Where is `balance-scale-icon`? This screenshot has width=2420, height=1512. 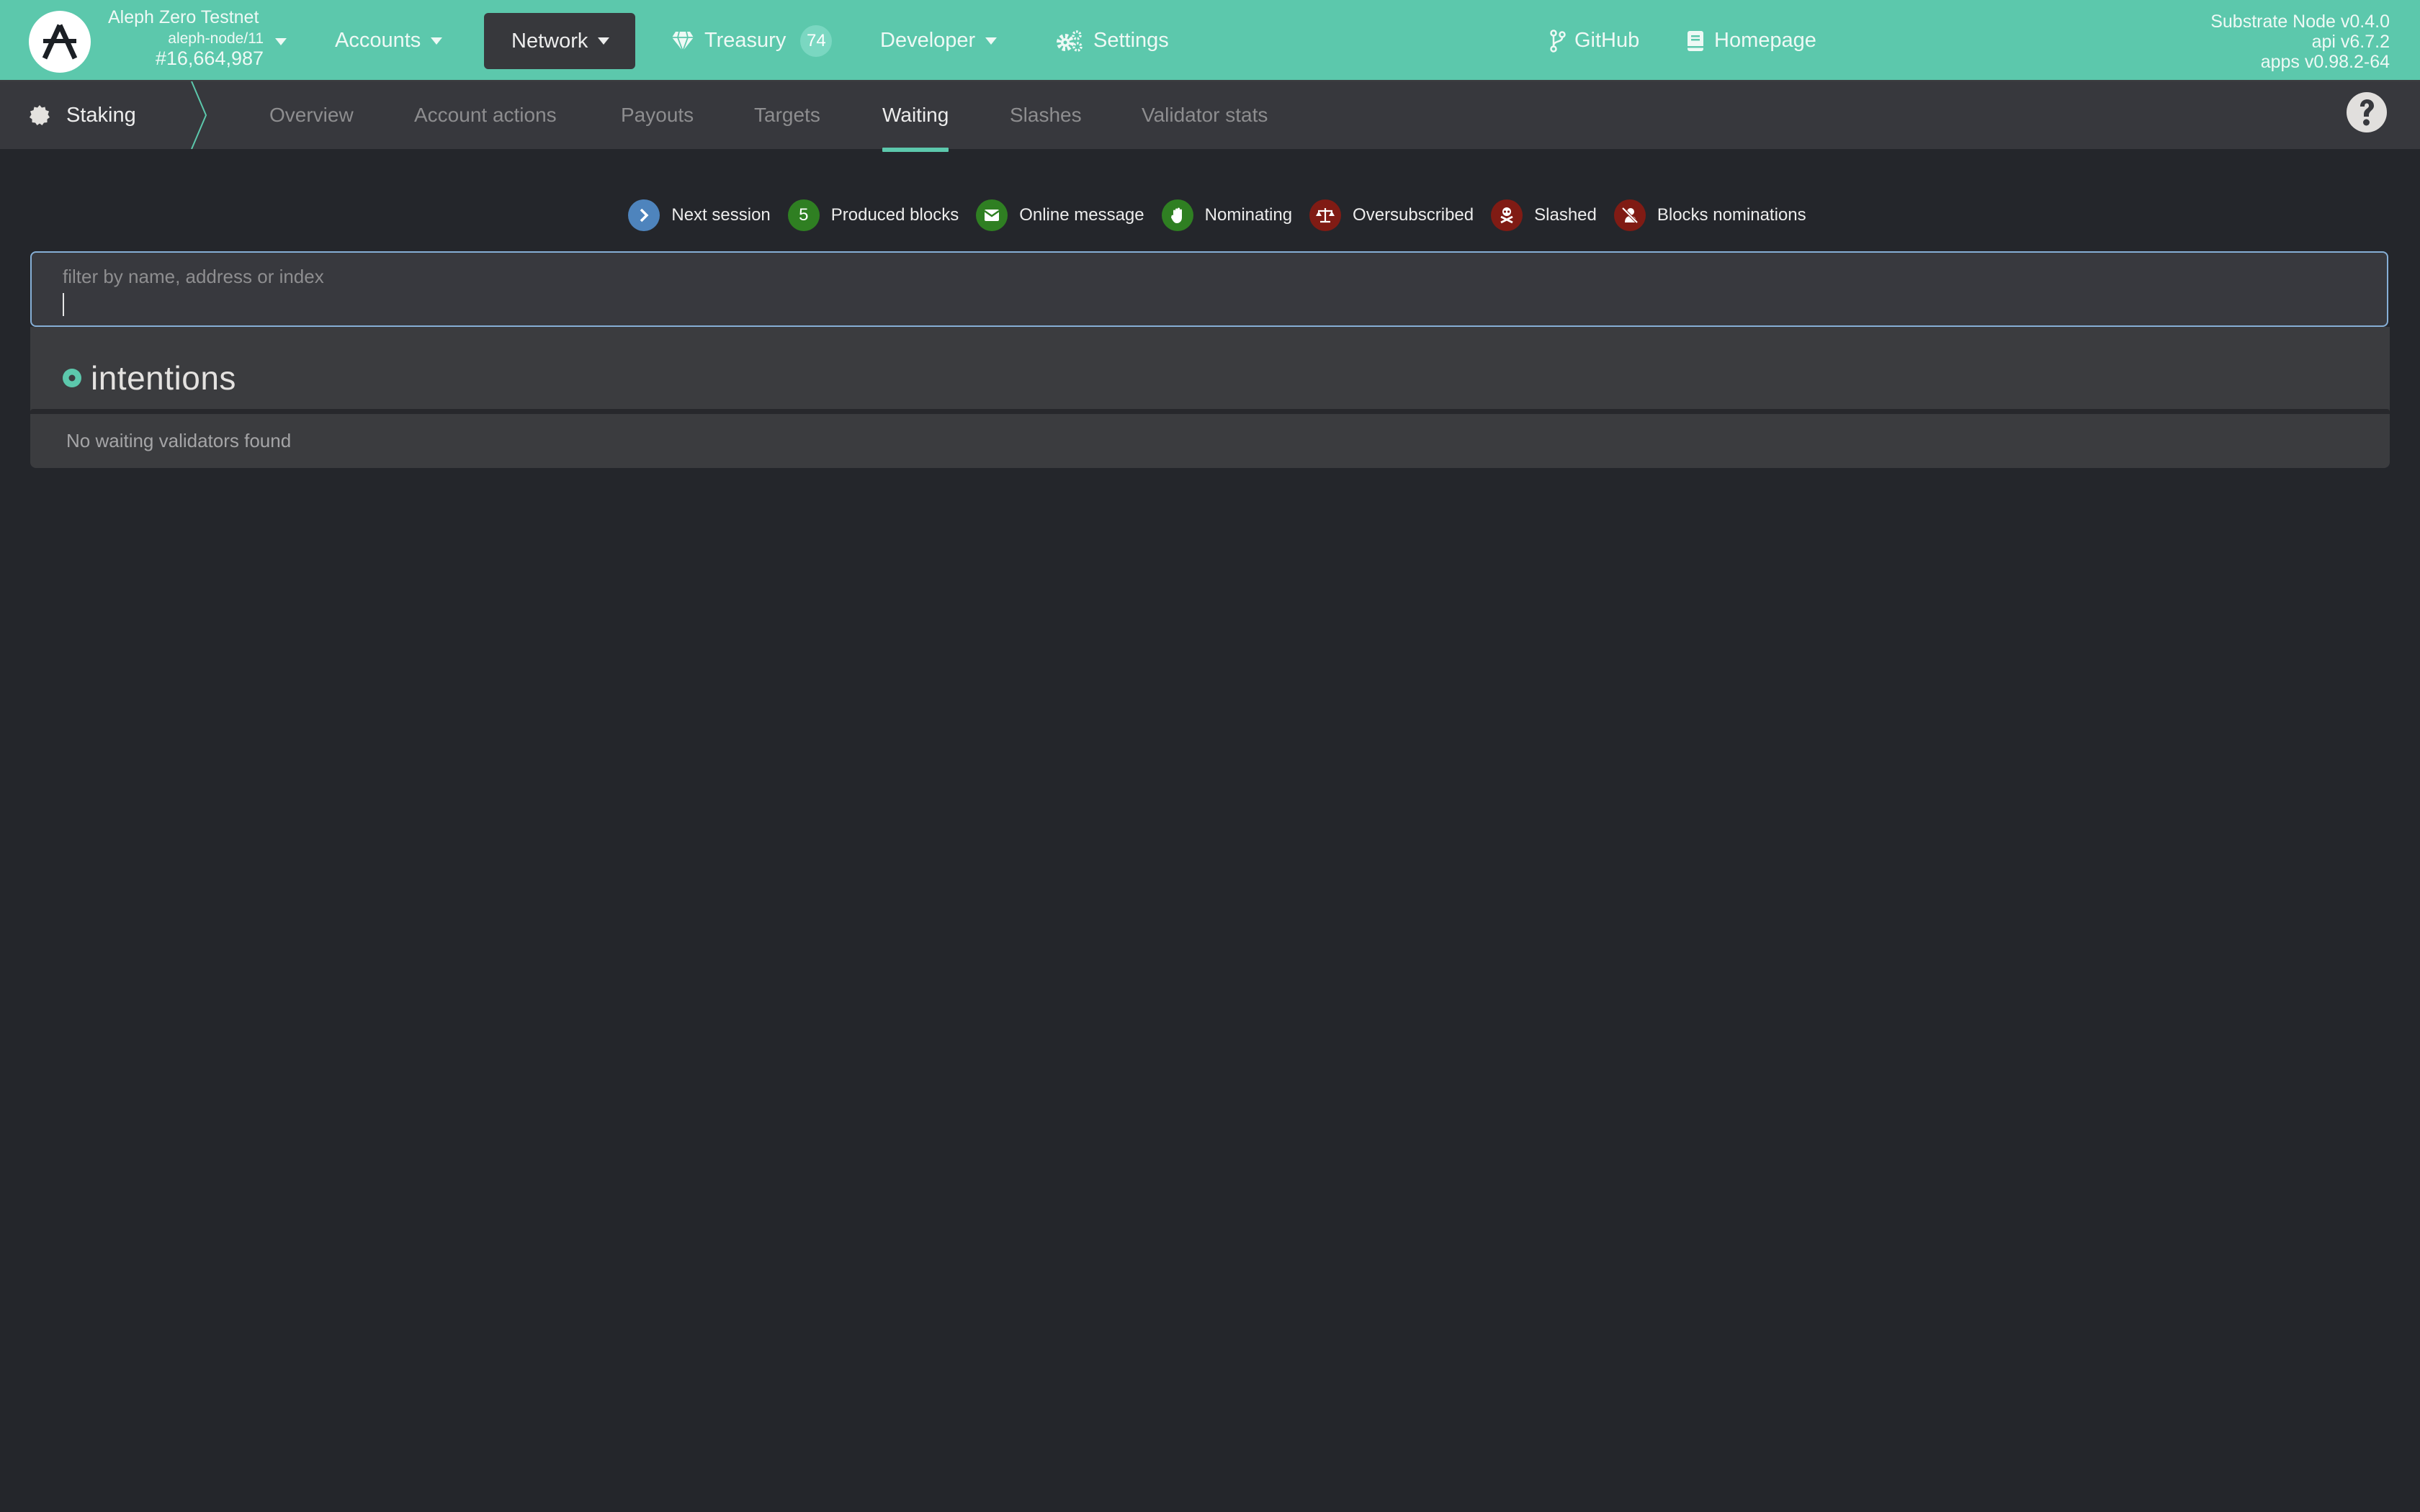 balance-scale-icon is located at coordinates (1325, 215).